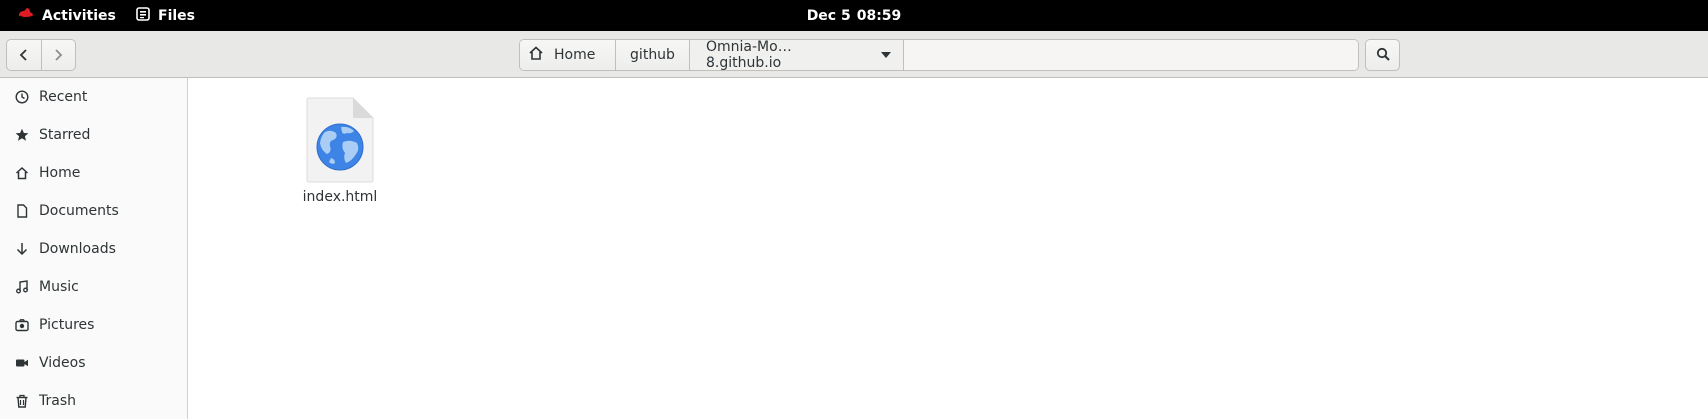 The height and width of the screenshot is (420, 1708). I want to click on music-icon, so click(22, 287).